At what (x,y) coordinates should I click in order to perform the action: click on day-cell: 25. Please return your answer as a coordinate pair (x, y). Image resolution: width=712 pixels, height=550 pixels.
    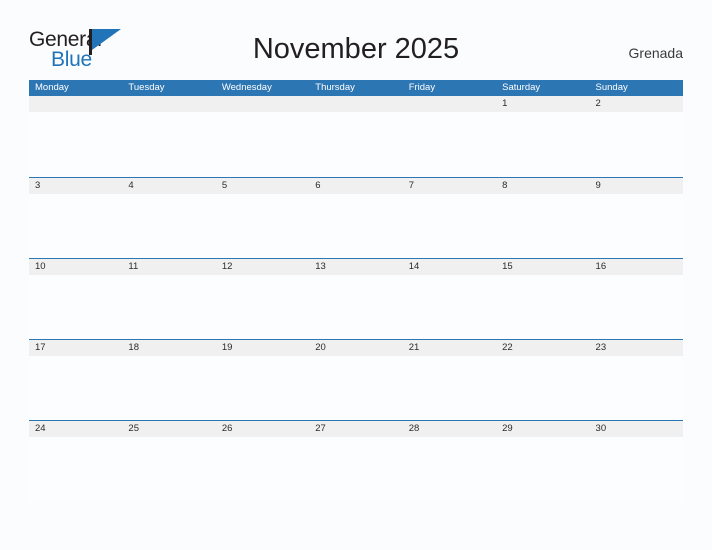
    Looking at the image, I should click on (168, 429).